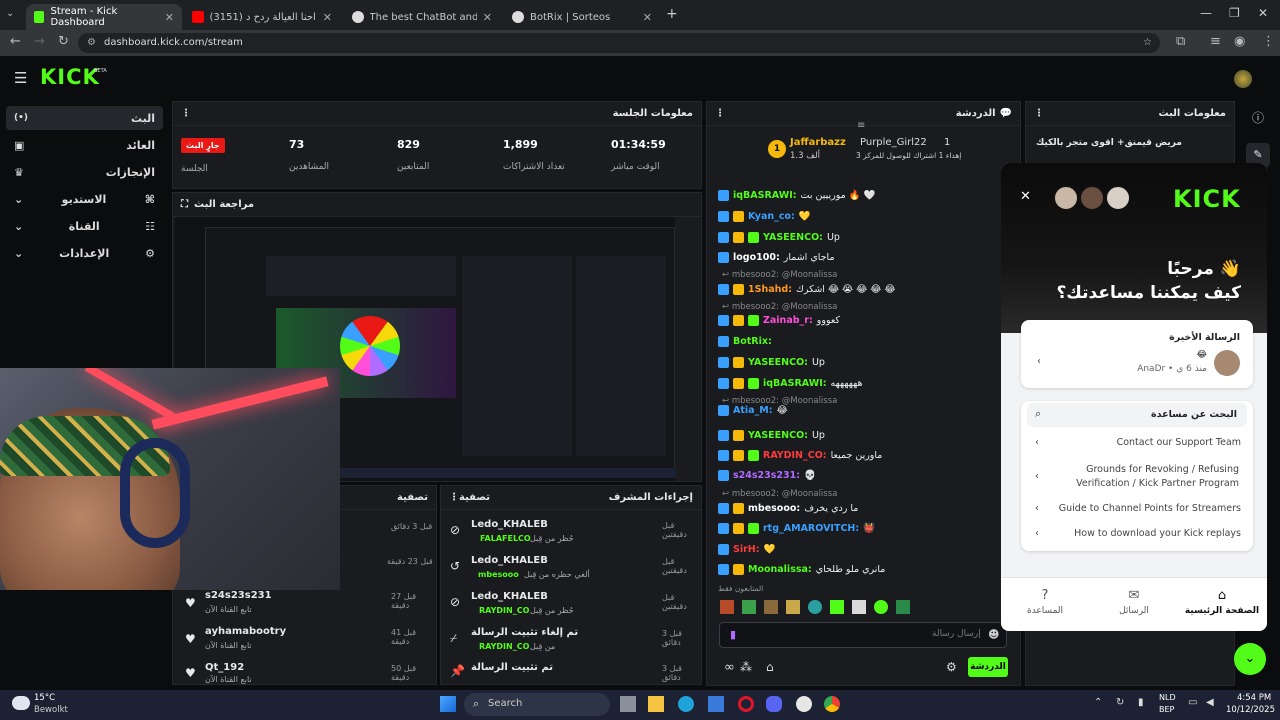 The height and width of the screenshot is (720, 1280). What do you see at coordinates (1250, 659) in the screenshot?
I see `help-launcher-button: ⌄` at bounding box center [1250, 659].